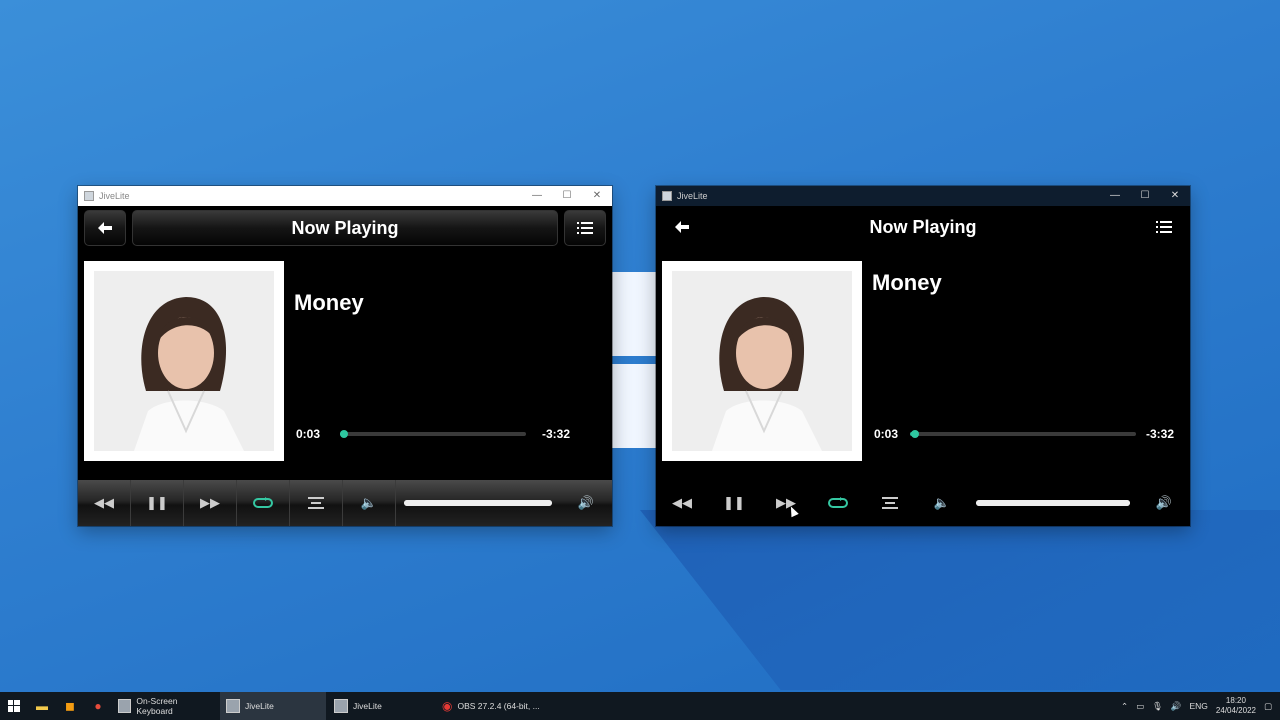 This screenshot has width=1280, height=720. What do you see at coordinates (1124, 706) in the screenshot?
I see `chevron-up-icon: ⌃` at bounding box center [1124, 706].